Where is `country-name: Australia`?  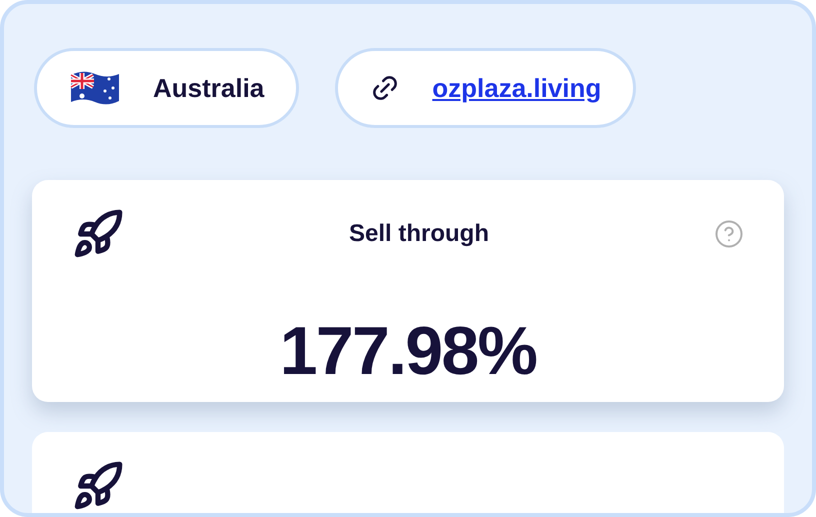 country-name: Australia is located at coordinates (208, 88).